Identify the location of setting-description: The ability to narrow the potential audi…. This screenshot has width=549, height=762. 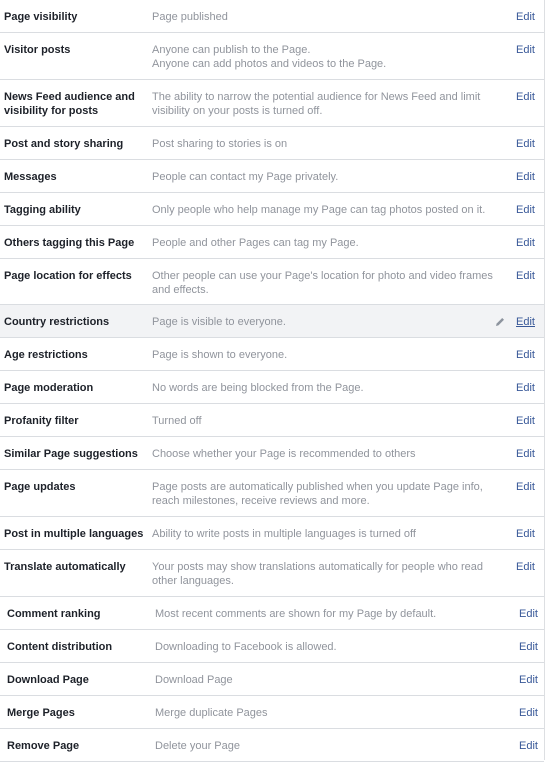
(322, 104).